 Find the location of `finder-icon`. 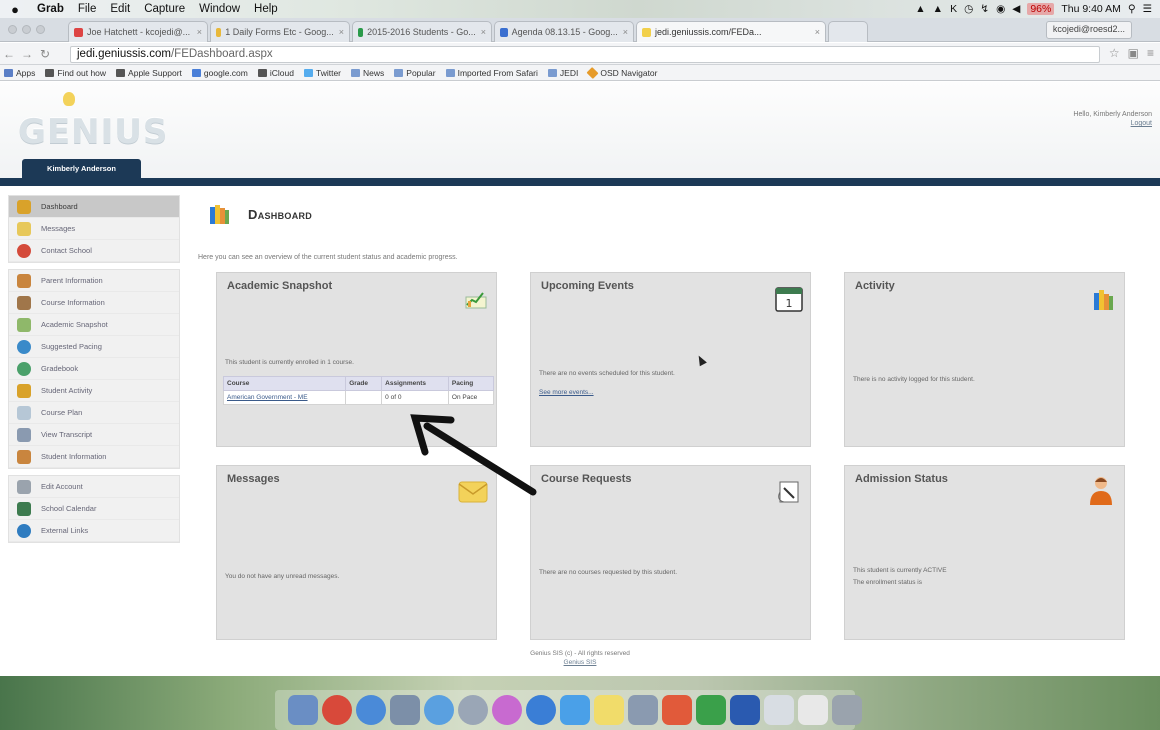

finder-icon is located at coordinates (303, 710).